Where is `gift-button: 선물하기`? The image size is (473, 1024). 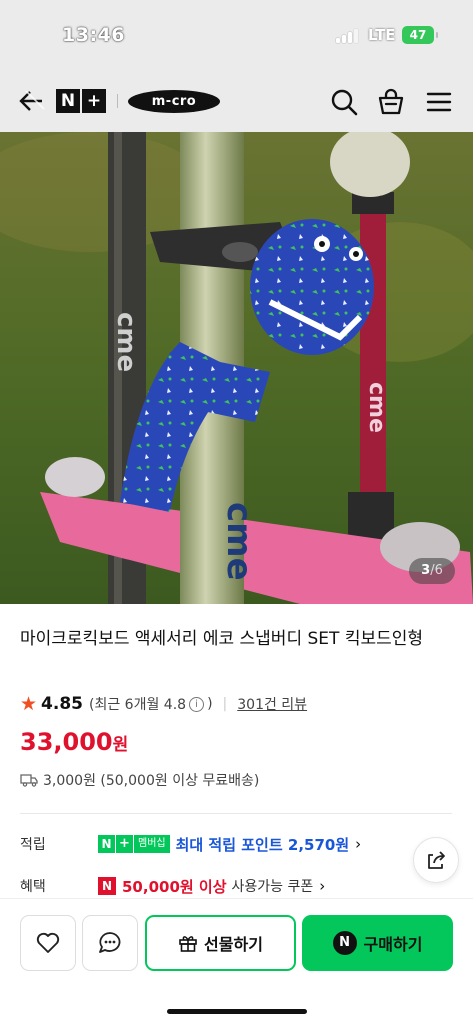
gift-button: 선물하기 is located at coordinates (220, 943).